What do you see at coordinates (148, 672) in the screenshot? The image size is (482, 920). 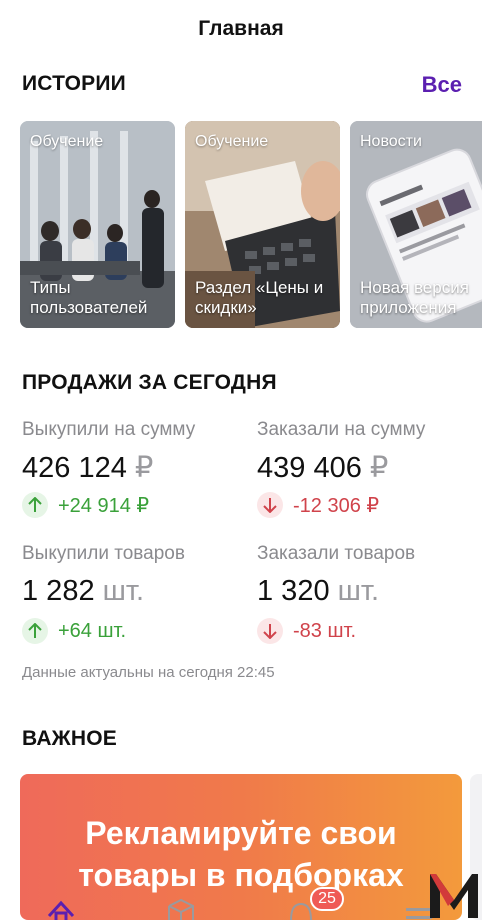 I see `data-updated-note: Данные актуальны на сегодня 22:45` at bounding box center [148, 672].